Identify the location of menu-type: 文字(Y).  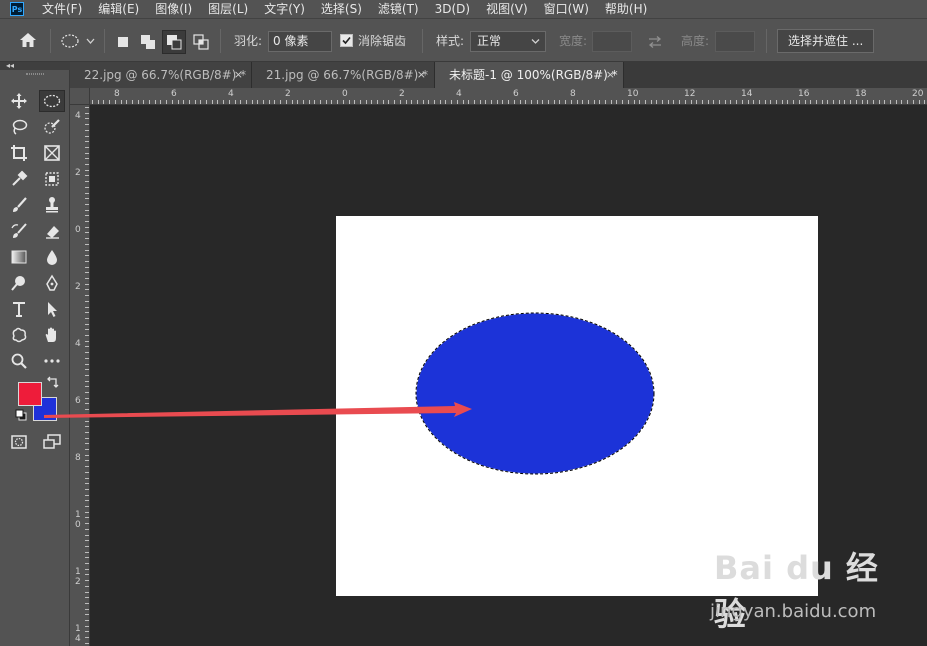
(284, 9).